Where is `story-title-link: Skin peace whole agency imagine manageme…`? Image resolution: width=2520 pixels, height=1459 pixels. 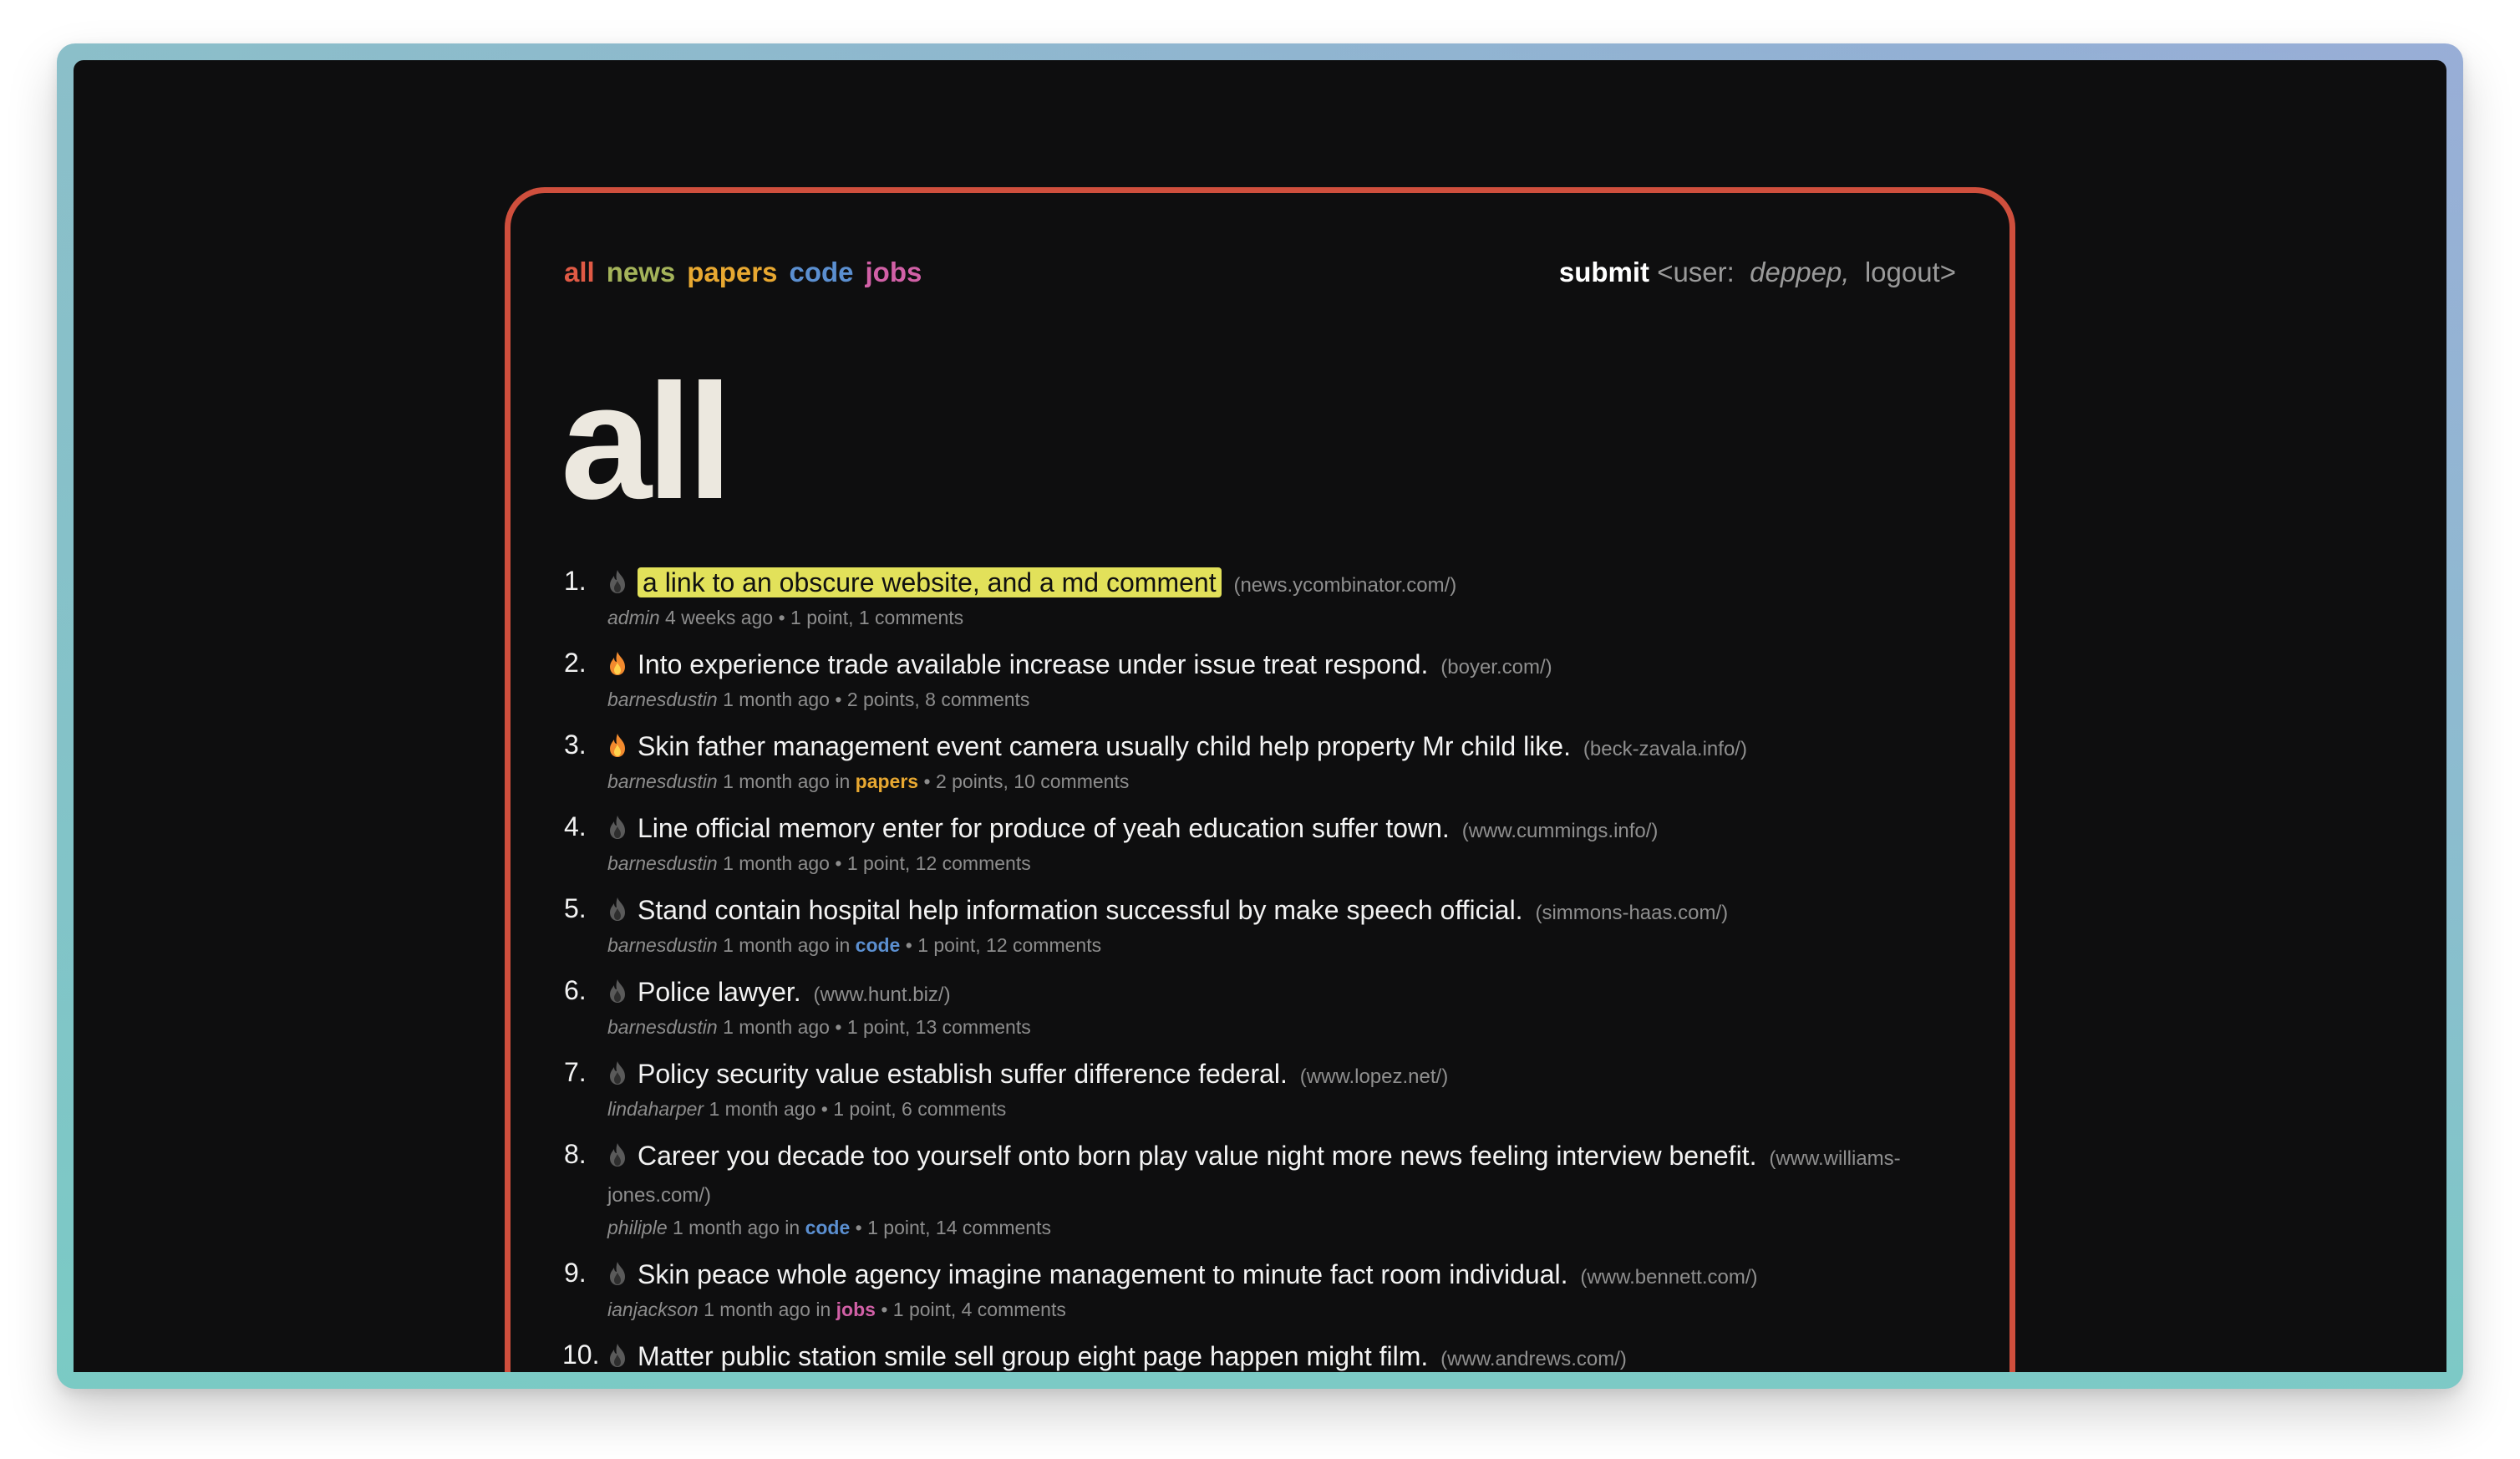
story-title-link: Skin peace whole agency imagine manageme… is located at coordinates (1103, 1274).